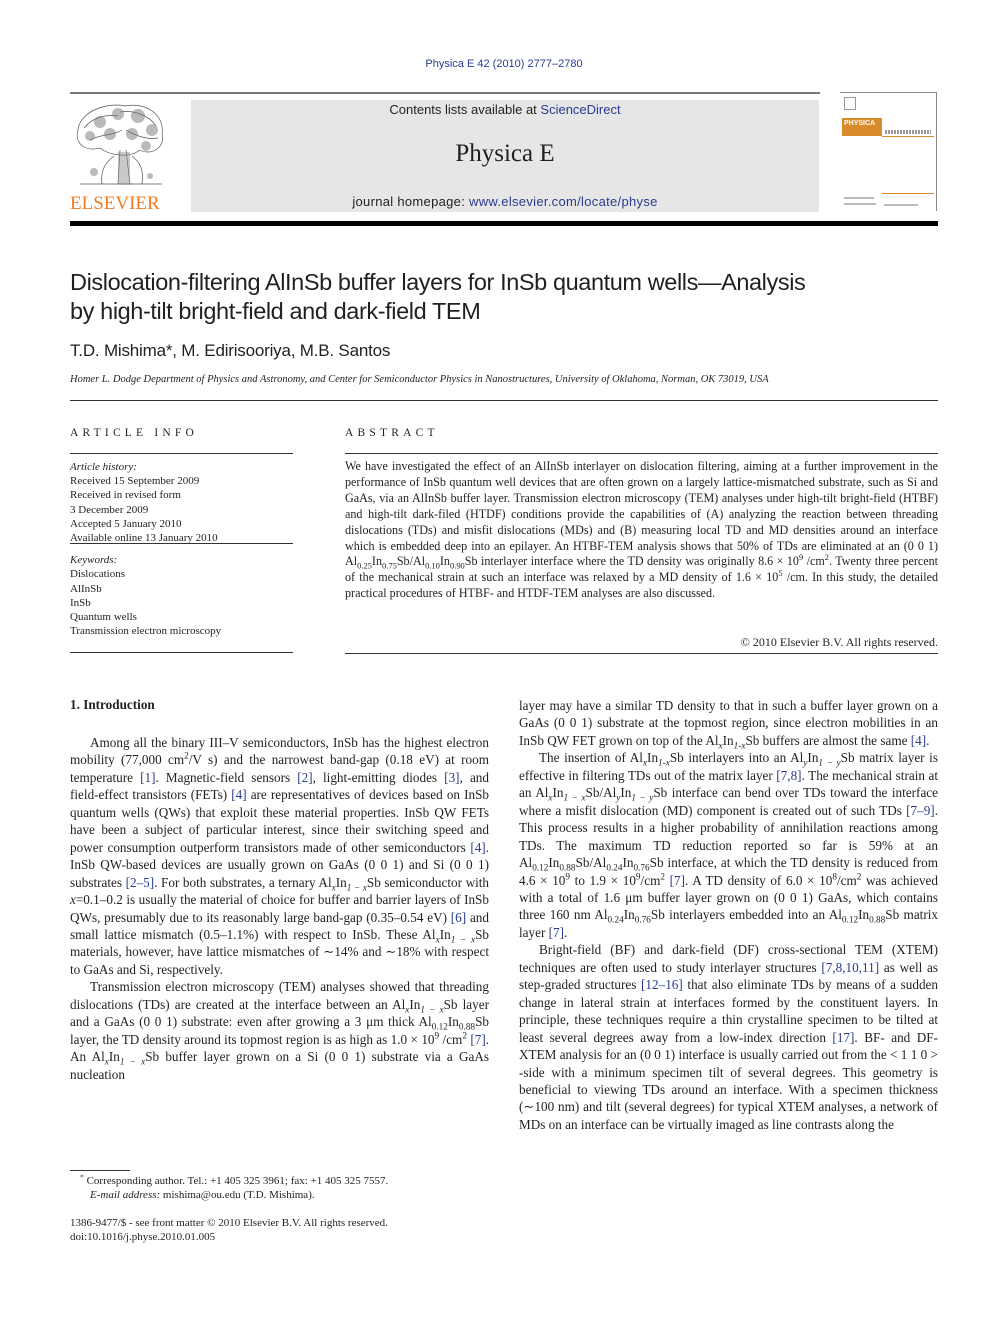  I want to click on journal-name: Physica E, so click(505, 153).